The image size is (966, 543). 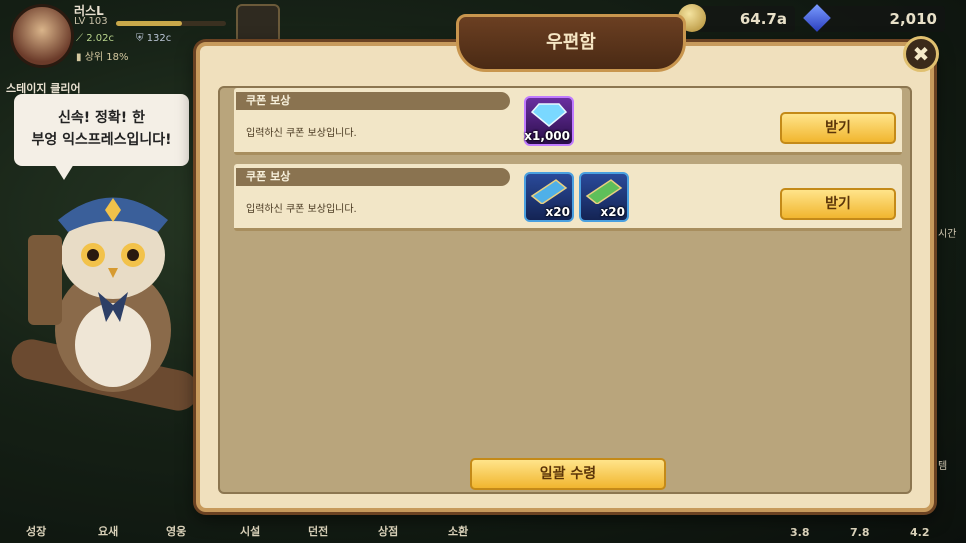 What do you see at coordinates (549, 192) in the screenshot?
I see `ticket-blue-icon` at bounding box center [549, 192].